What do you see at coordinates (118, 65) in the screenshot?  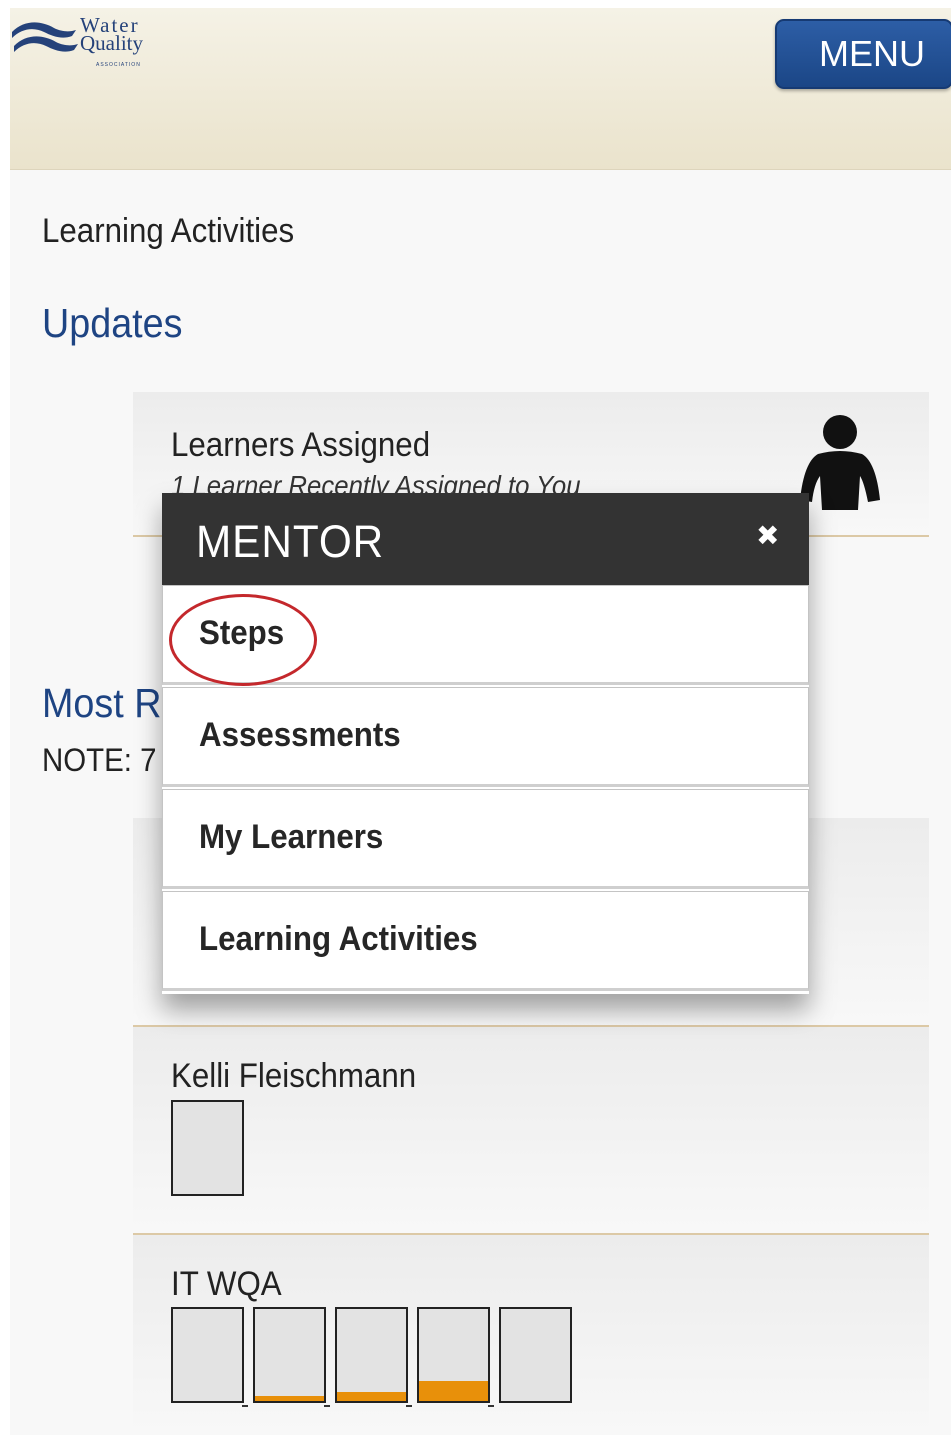 I see `logo-line-3: ASSOCIATION` at bounding box center [118, 65].